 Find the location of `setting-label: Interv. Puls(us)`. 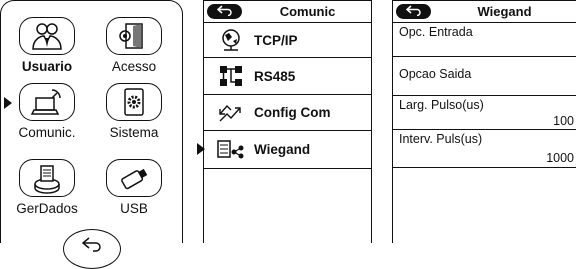

setting-label: Interv. Puls(us) is located at coordinates (441, 139).